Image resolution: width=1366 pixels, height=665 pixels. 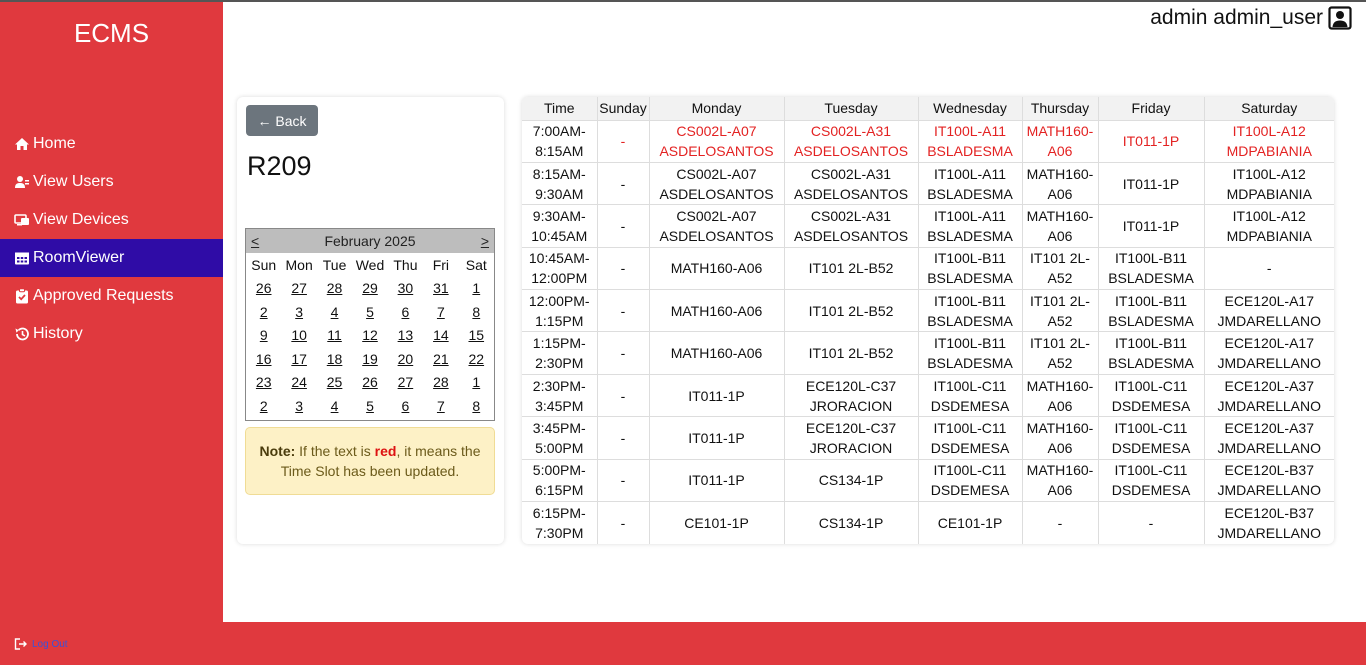 What do you see at coordinates (21, 220) in the screenshot?
I see `devices-icon` at bounding box center [21, 220].